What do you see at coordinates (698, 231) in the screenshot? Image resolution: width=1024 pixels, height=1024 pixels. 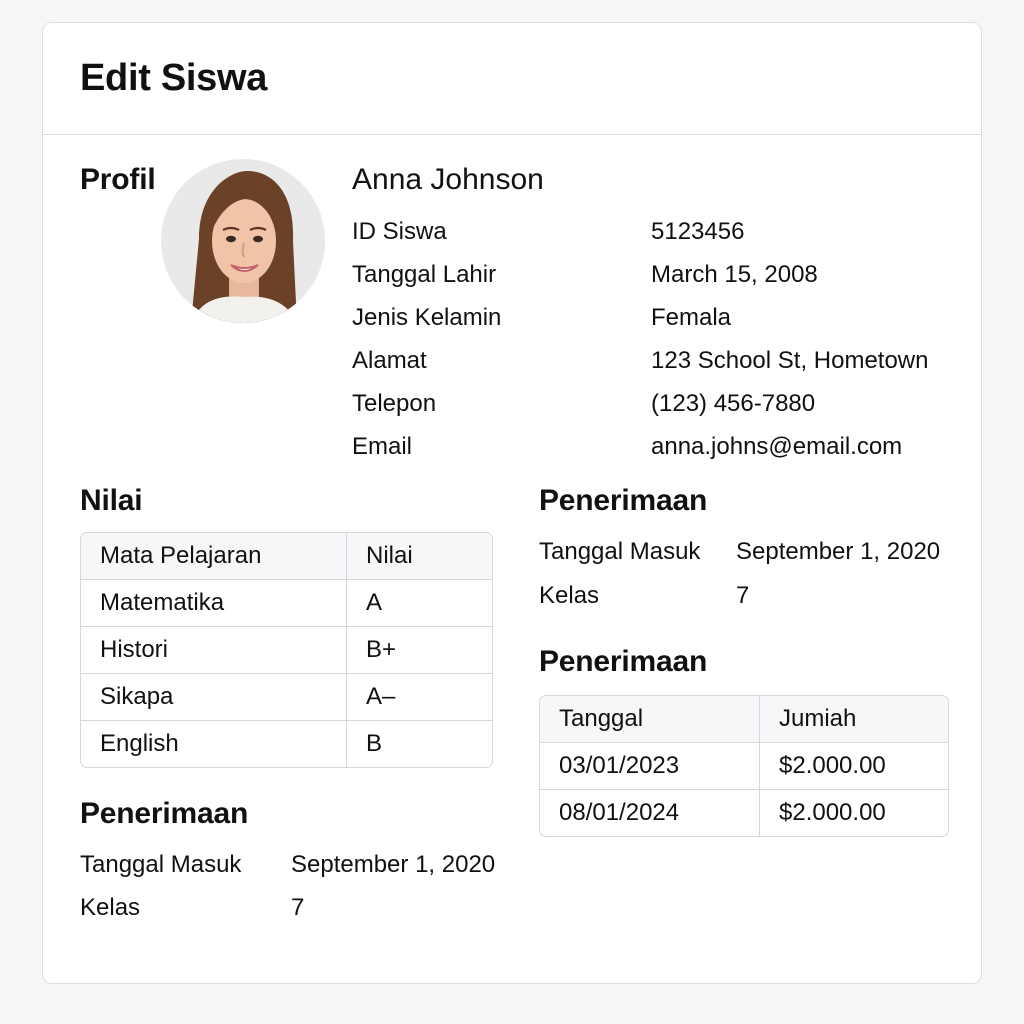 I see `profile-value-student-id: 5123456` at bounding box center [698, 231].